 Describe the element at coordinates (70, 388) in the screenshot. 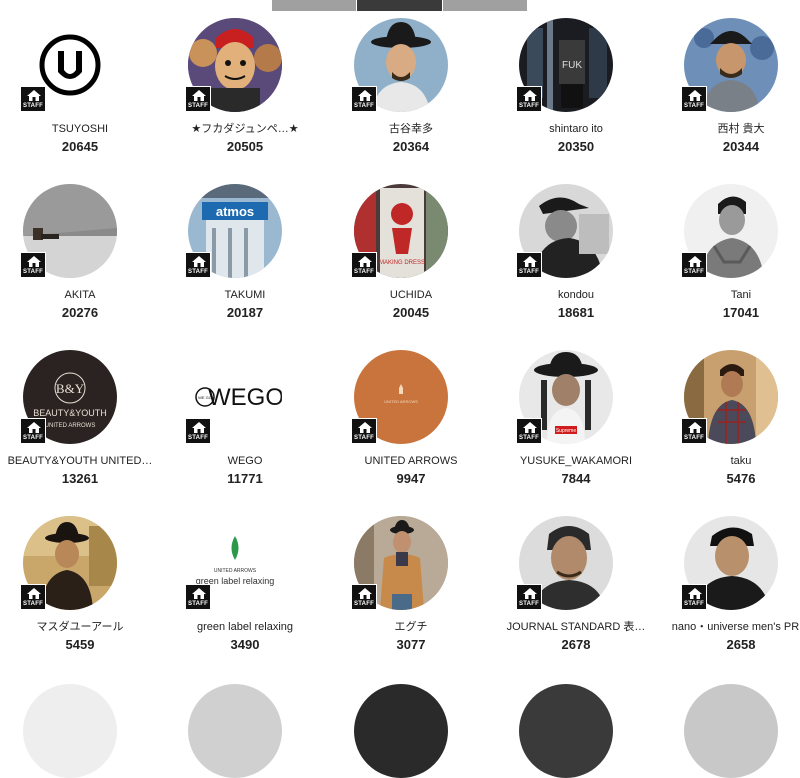

I see `svg-text: B&Y` at that location.